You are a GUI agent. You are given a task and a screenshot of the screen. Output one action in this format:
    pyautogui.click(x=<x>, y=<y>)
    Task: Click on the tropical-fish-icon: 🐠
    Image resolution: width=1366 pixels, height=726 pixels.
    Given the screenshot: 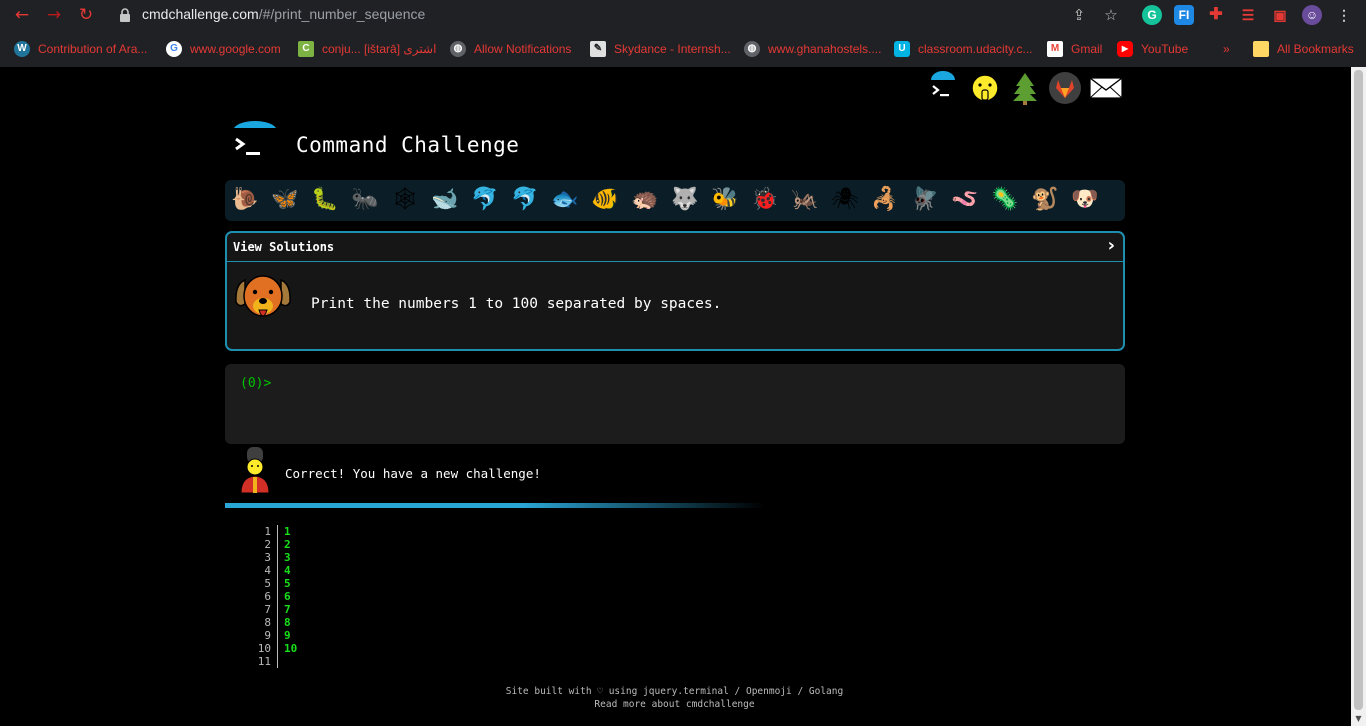 What is the action you would take?
    pyautogui.click(x=605, y=200)
    